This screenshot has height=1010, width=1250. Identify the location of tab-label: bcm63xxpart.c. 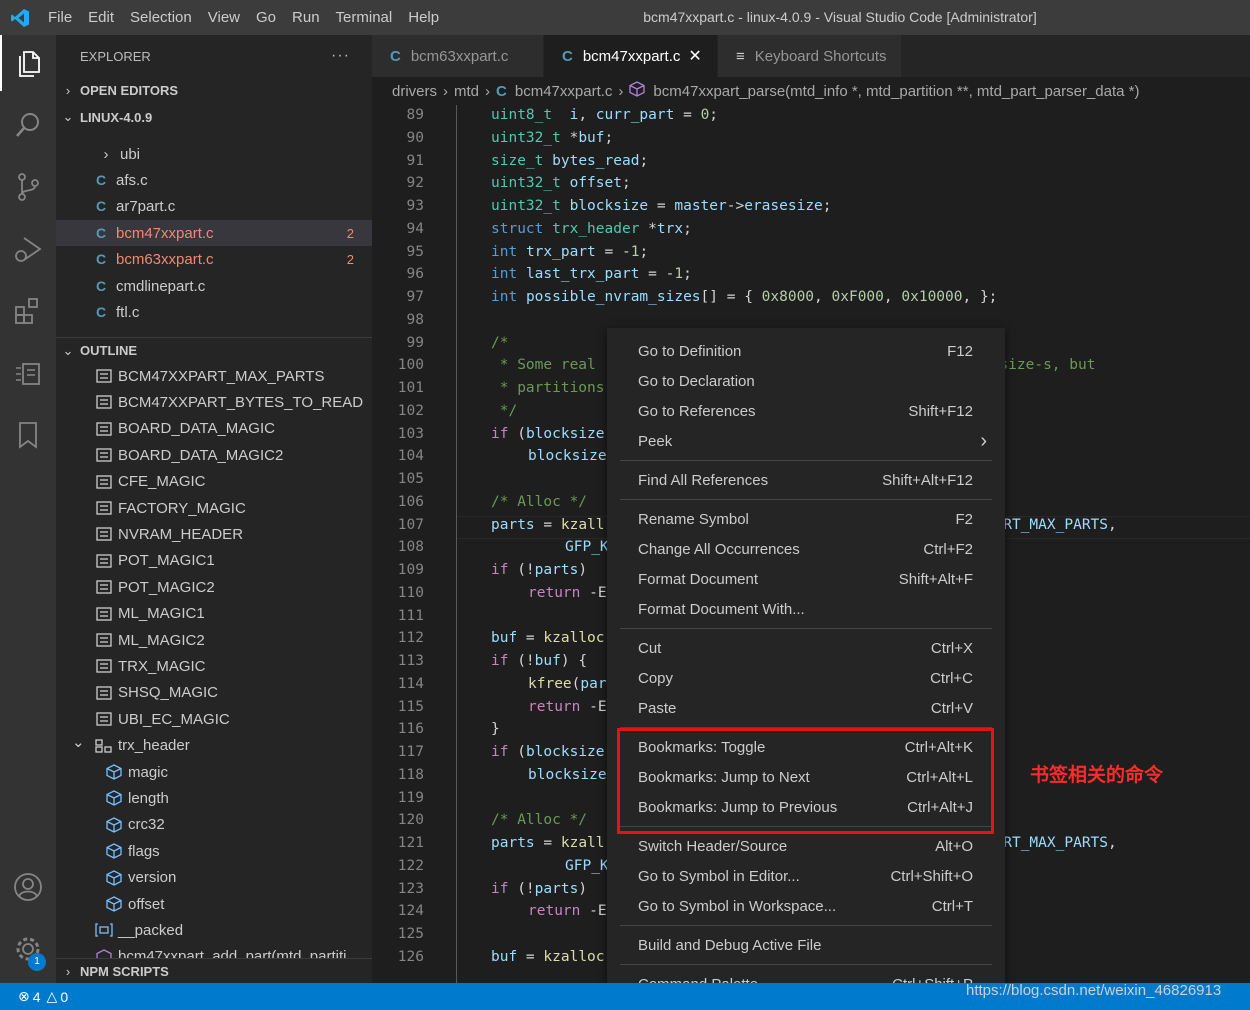
(459, 56).